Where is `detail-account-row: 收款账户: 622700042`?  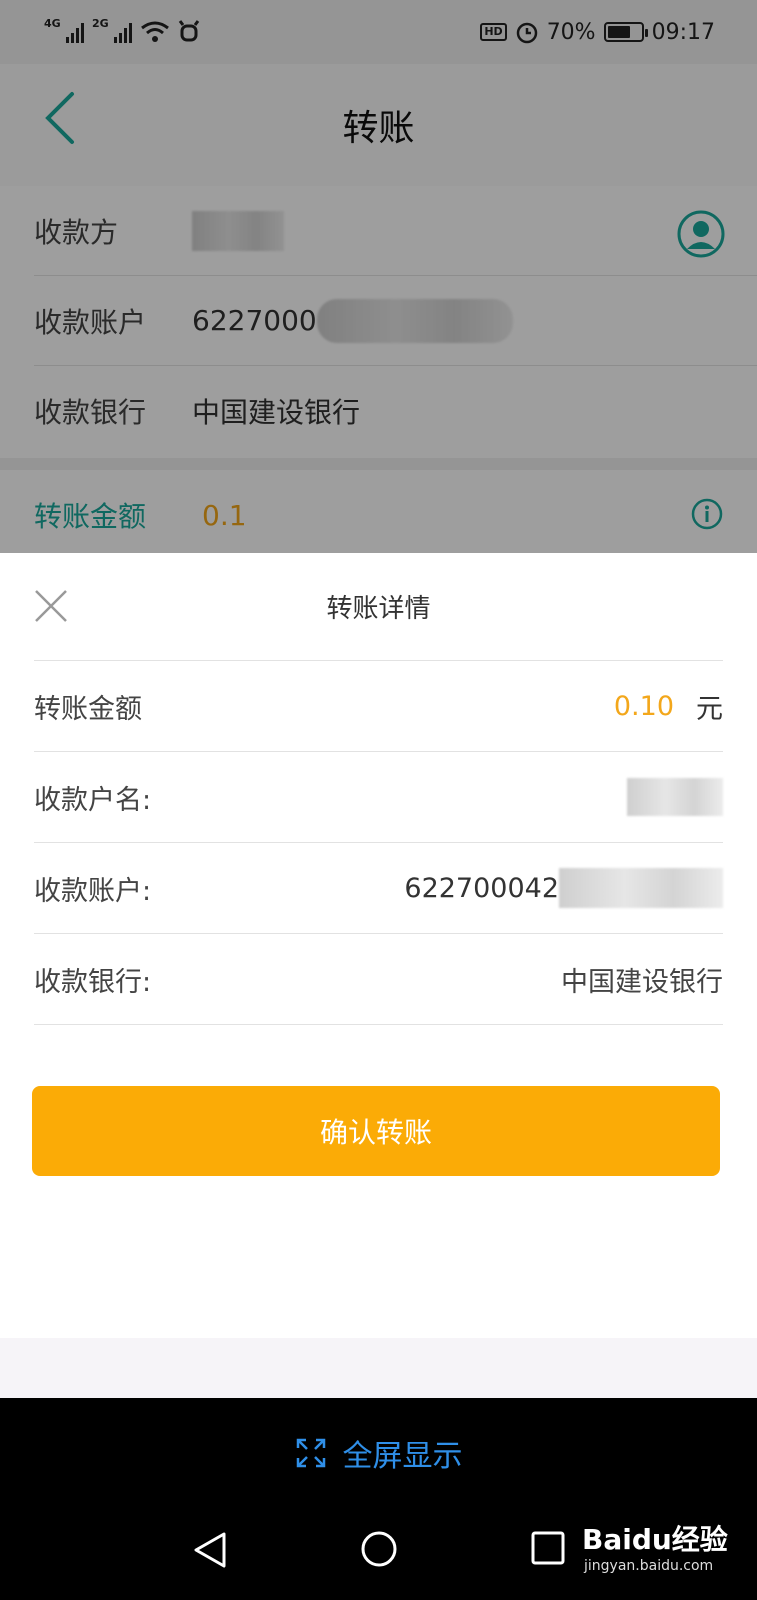
detail-account-row: 收款账户: 622700042 is located at coordinates (378, 887).